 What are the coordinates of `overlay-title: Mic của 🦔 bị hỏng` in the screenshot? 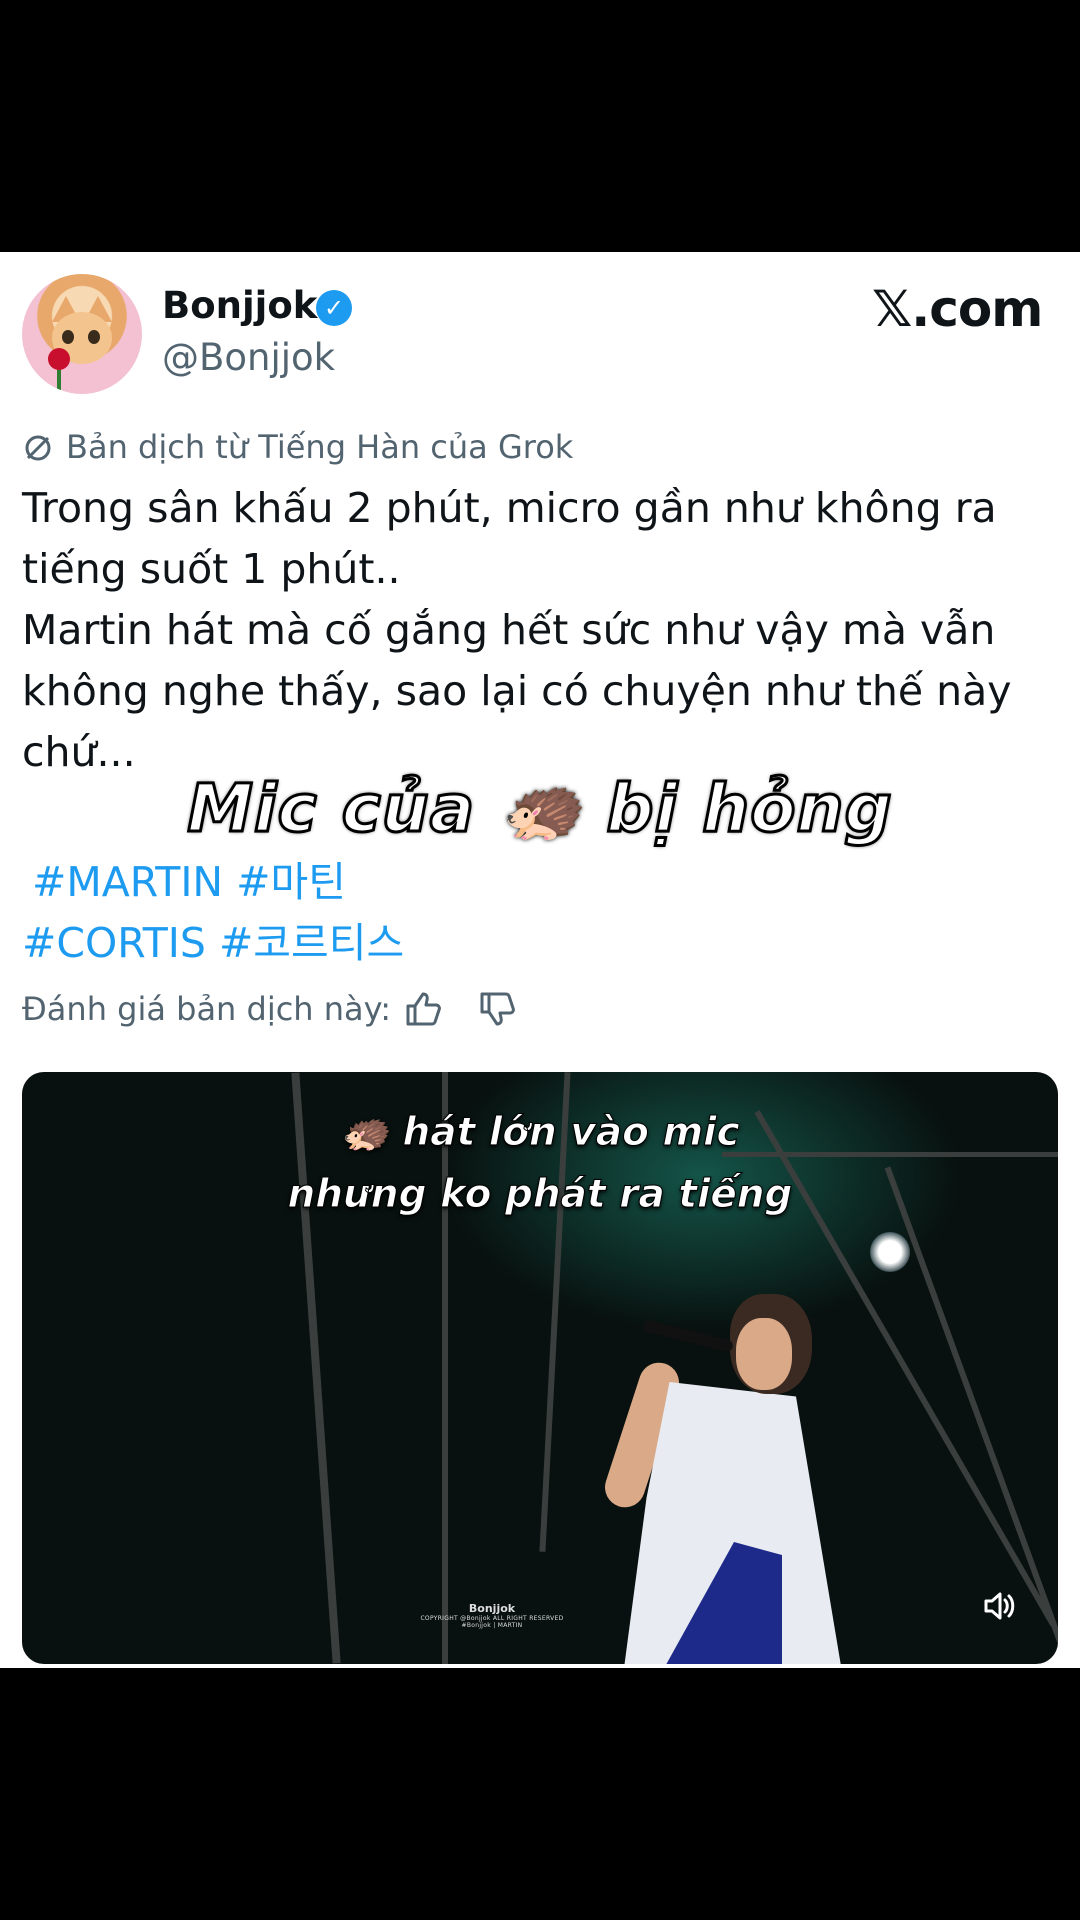 It's located at (540, 809).